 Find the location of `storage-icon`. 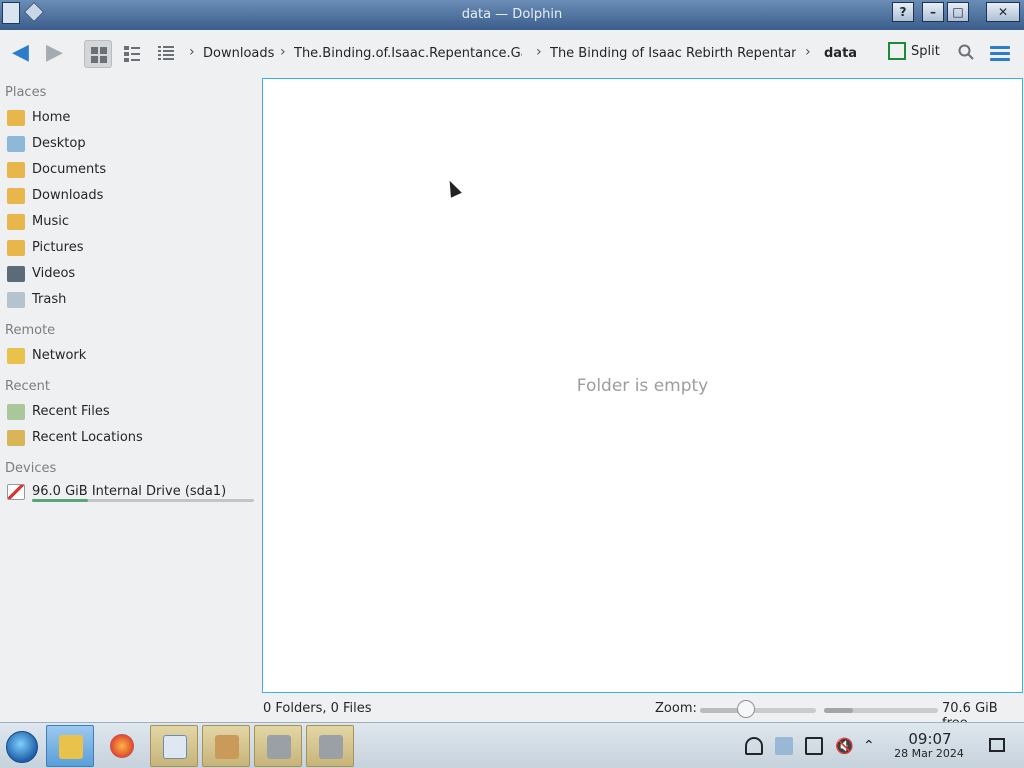

storage-icon is located at coordinates (814, 746).